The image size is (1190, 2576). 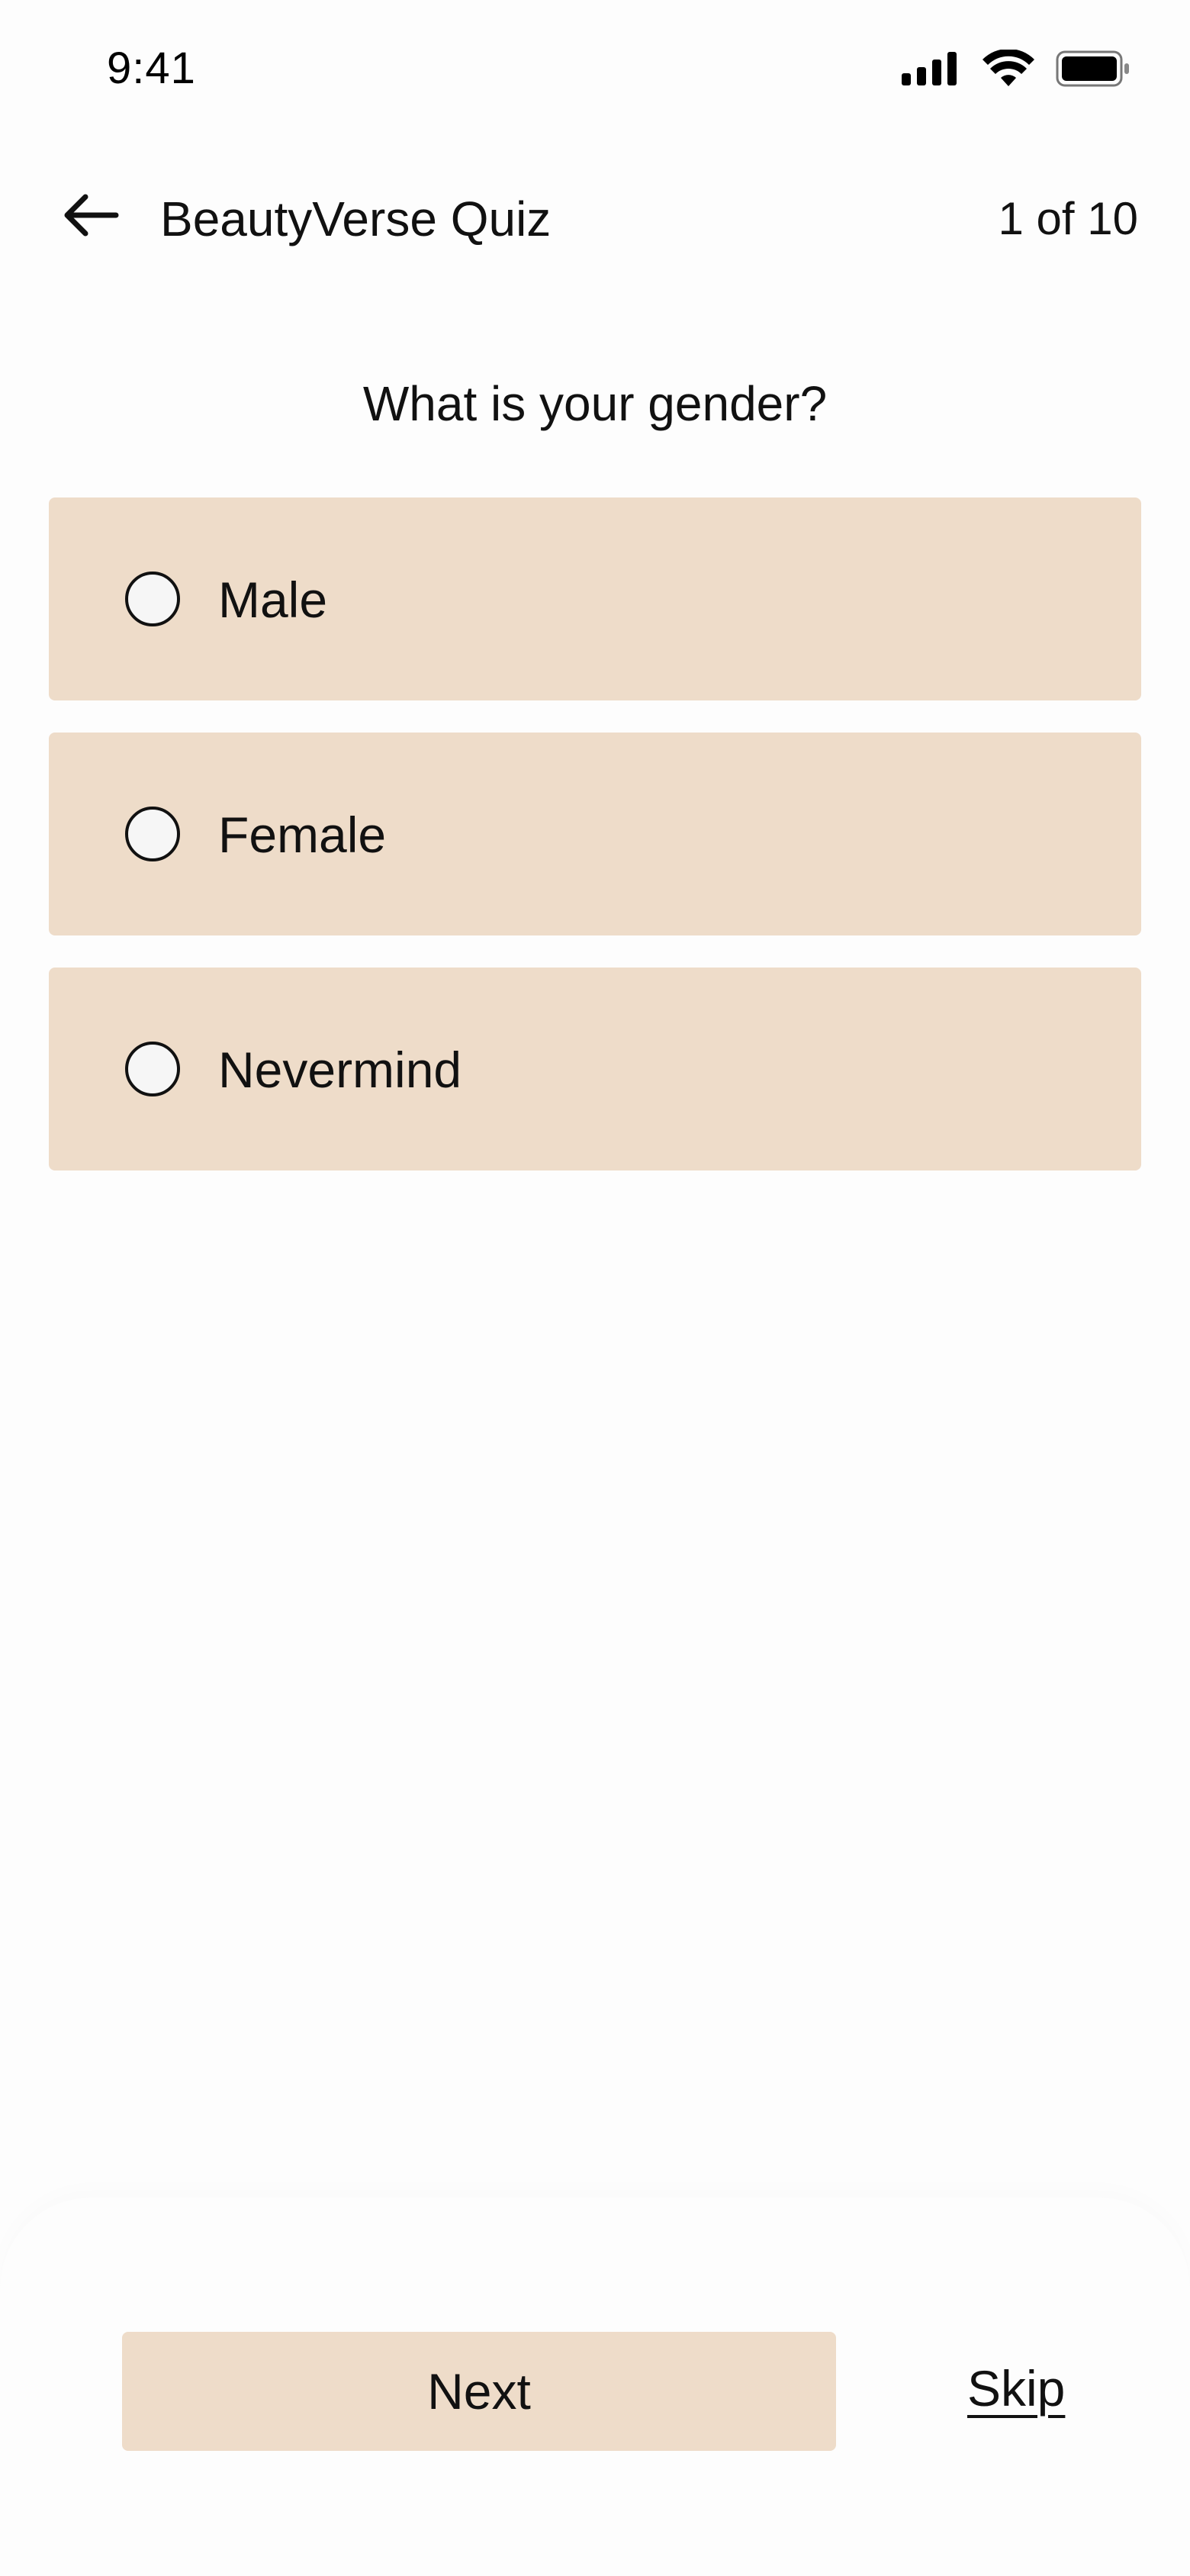 I want to click on battery-icon, so click(x=1093, y=70).